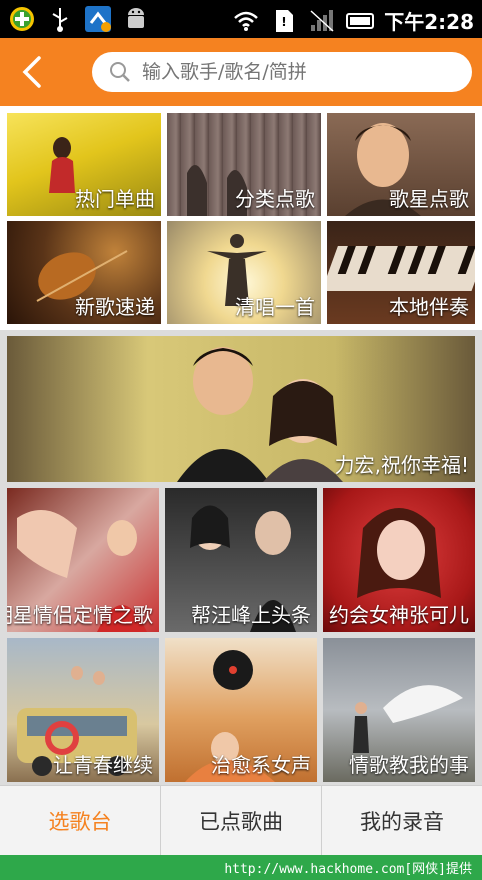  Describe the element at coordinates (401, 465) in the screenshot. I see `feature-label: 力宏,祝你幸福!` at that location.